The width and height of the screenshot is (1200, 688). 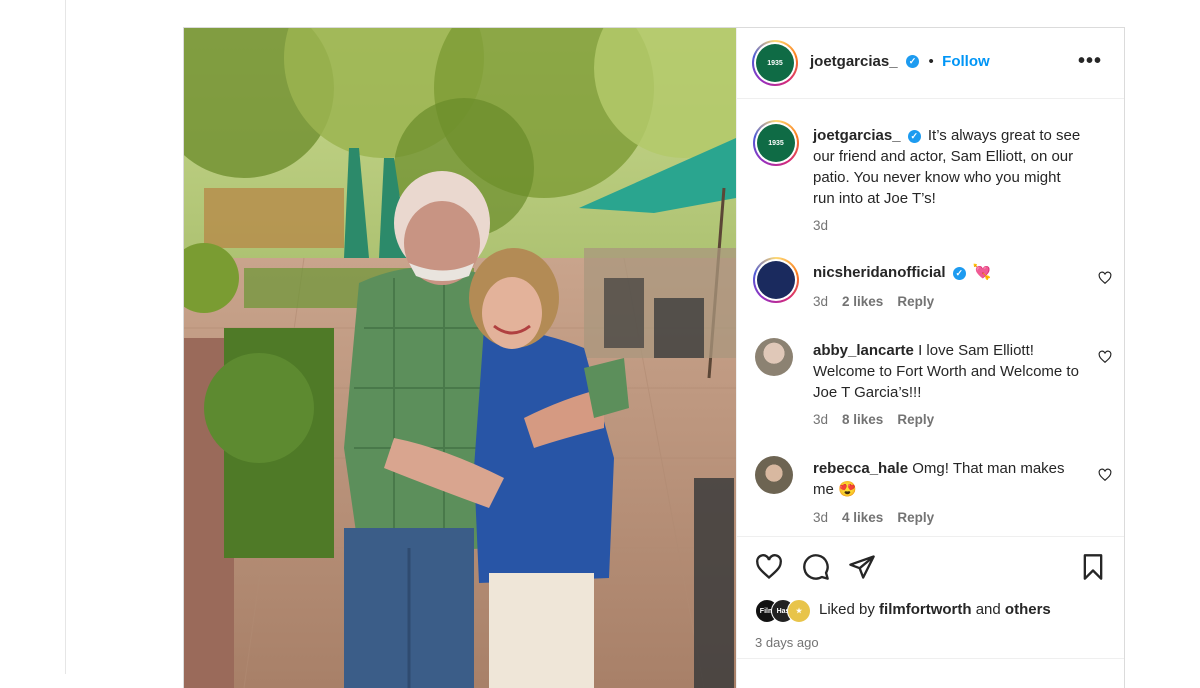 I want to click on comment-item: nicsheridanofficial ✓ 💘 3d 2 likes Reply, so click(x=932, y=287).